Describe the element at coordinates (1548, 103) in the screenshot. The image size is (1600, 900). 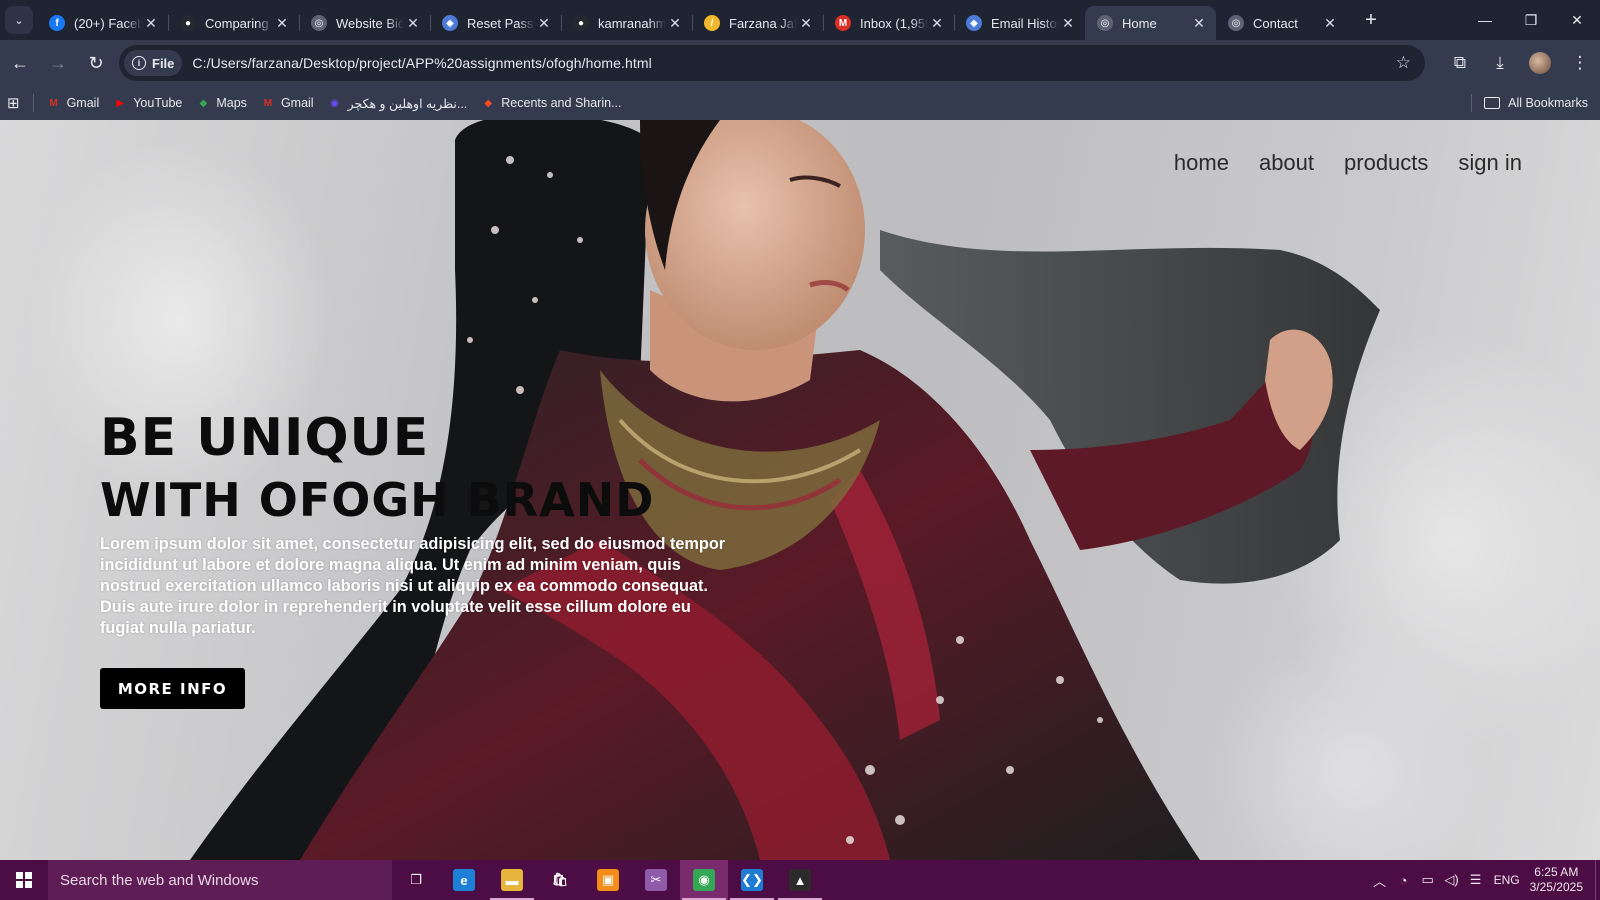
I see `all-bookmarks-label: All Bookmarks` at that location.